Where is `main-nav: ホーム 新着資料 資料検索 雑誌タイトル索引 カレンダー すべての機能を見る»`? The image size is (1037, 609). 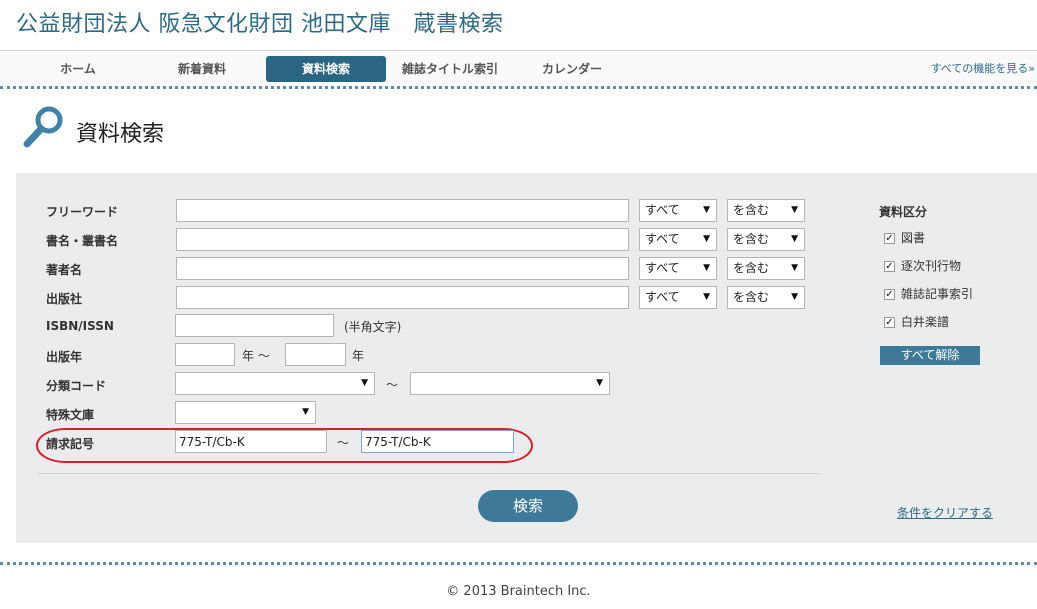 main-nav: ホーム 新着資料 資料検索 雑誌タイトル索引 カレンダー すべての機能を見る» is located at coordinates (518, 68).